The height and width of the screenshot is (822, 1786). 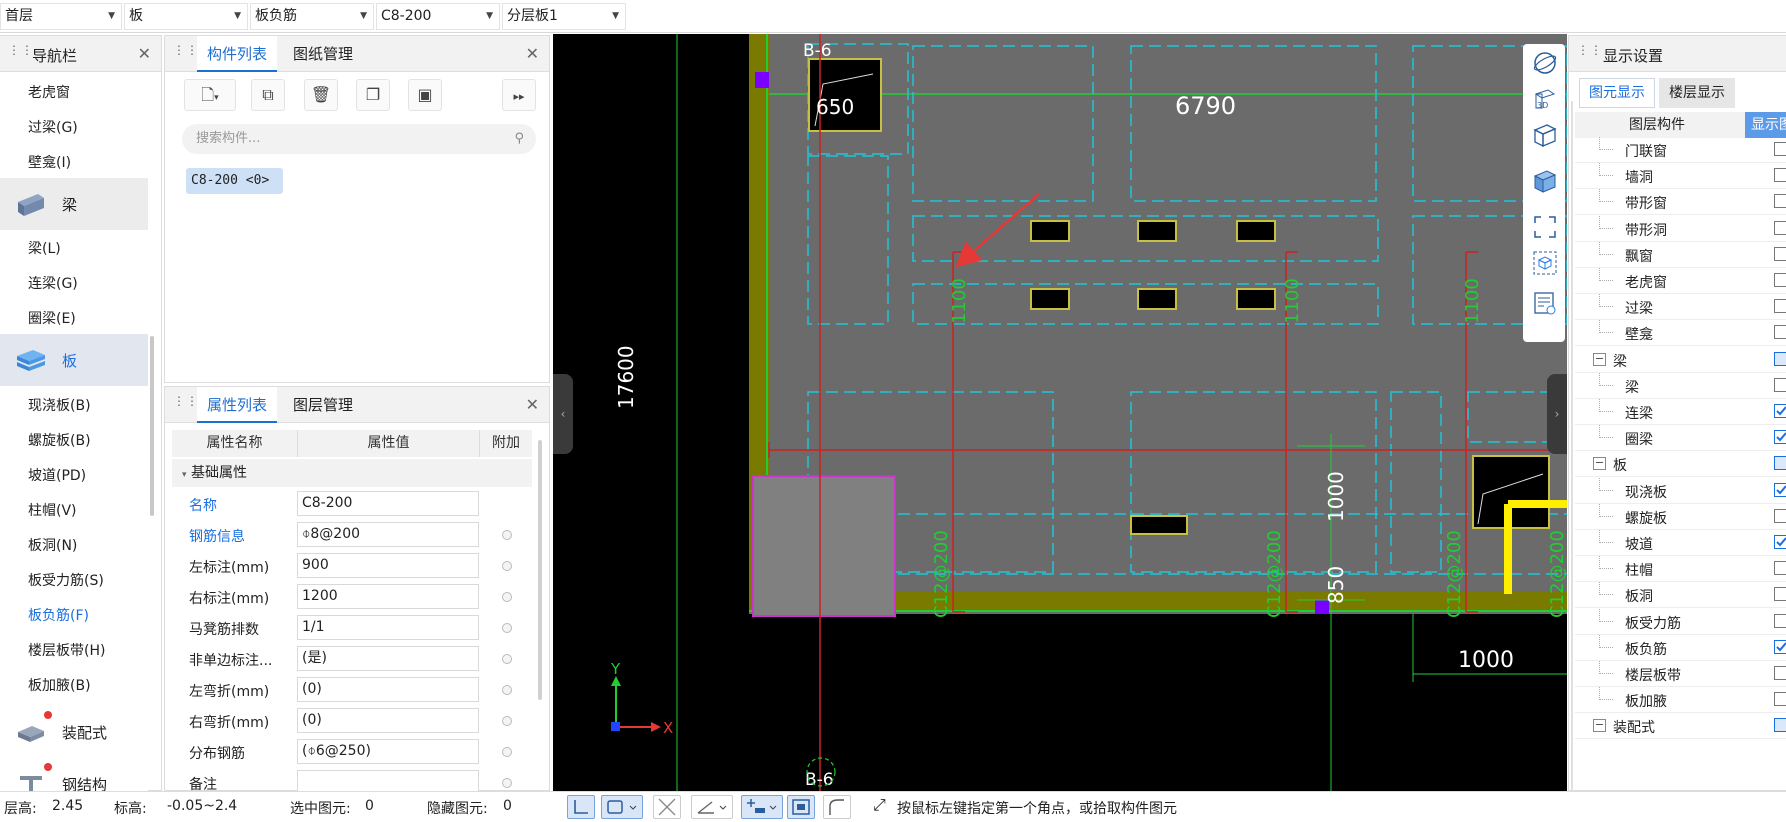 I want to click on nav-item-cast-slab: 现浇板(B), so click(x=59, y=405).